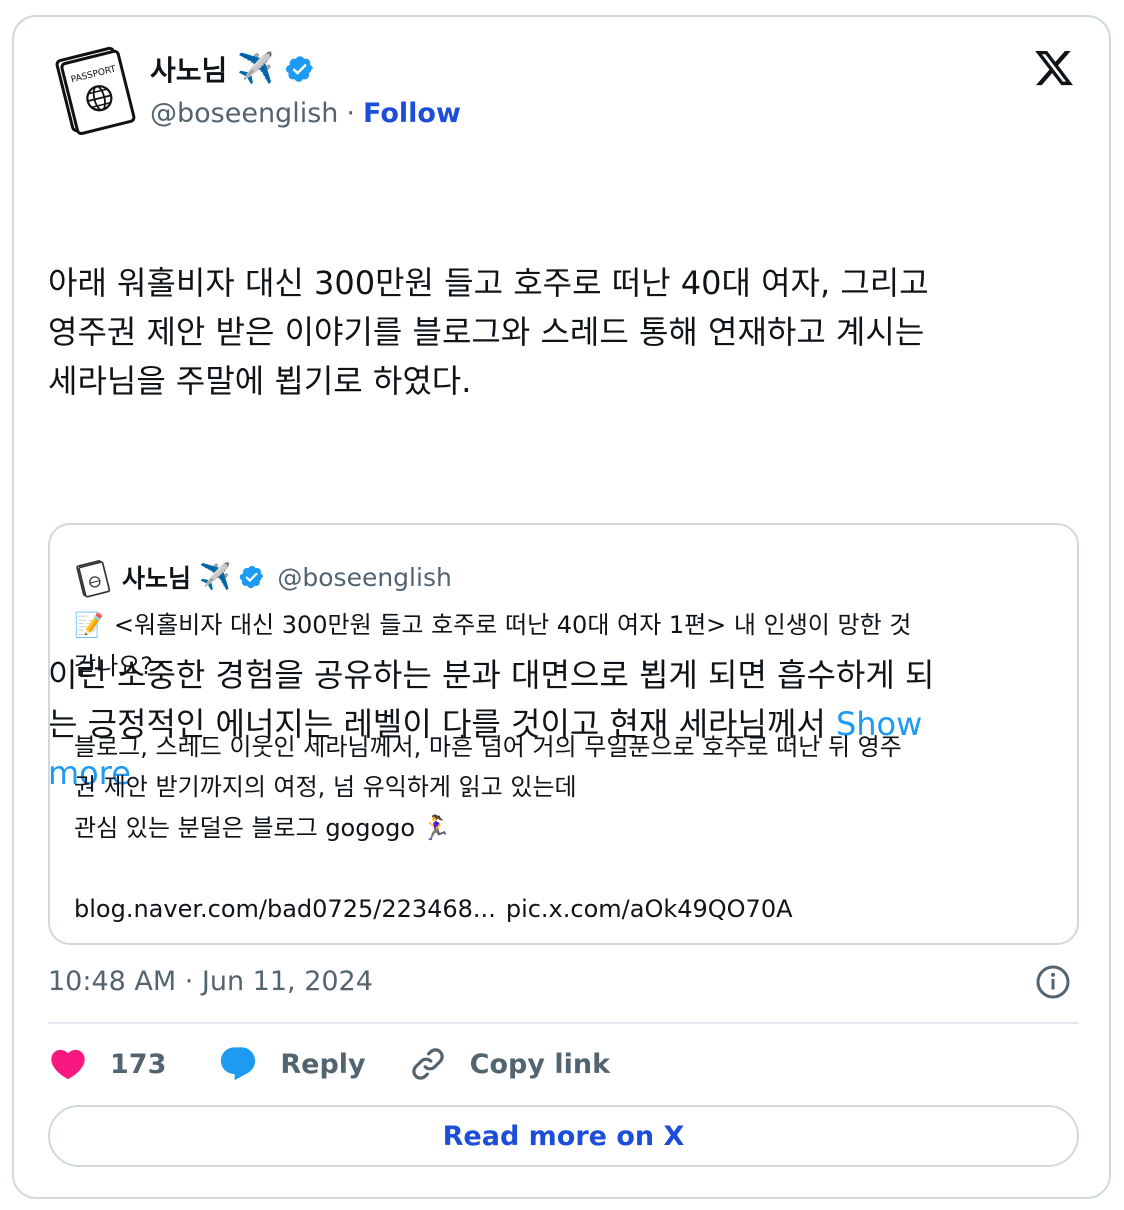 The width and height of the screenshot is (1124, 1210). I want to click on copy-link-button: Copy link, so click(509, 1064).